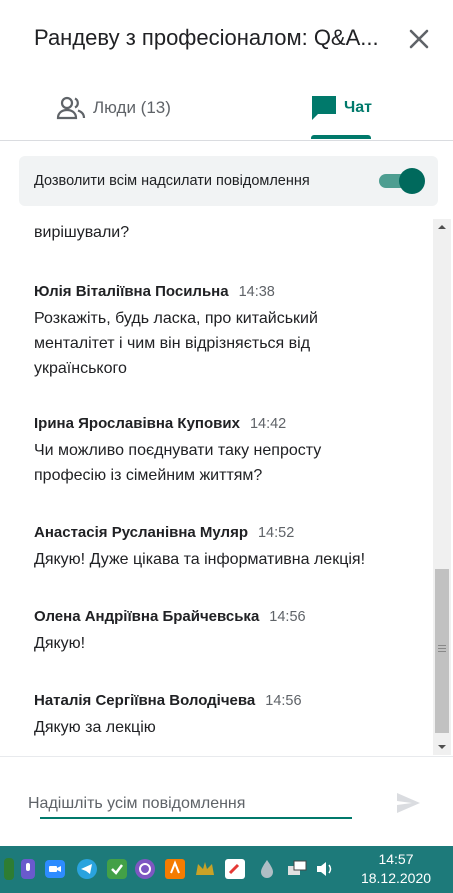  Describe the element at coordinates (205, 869) in the screenshot. I see `crown-icon` at that location.